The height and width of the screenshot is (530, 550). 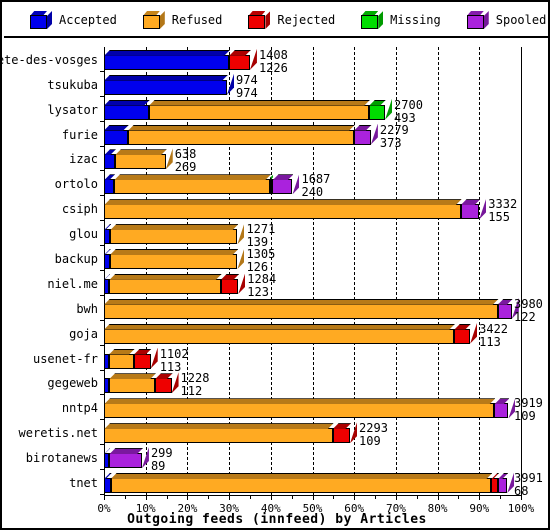 I want to click on chart-row: birotanews 299 89, so click(x=276, y=458).